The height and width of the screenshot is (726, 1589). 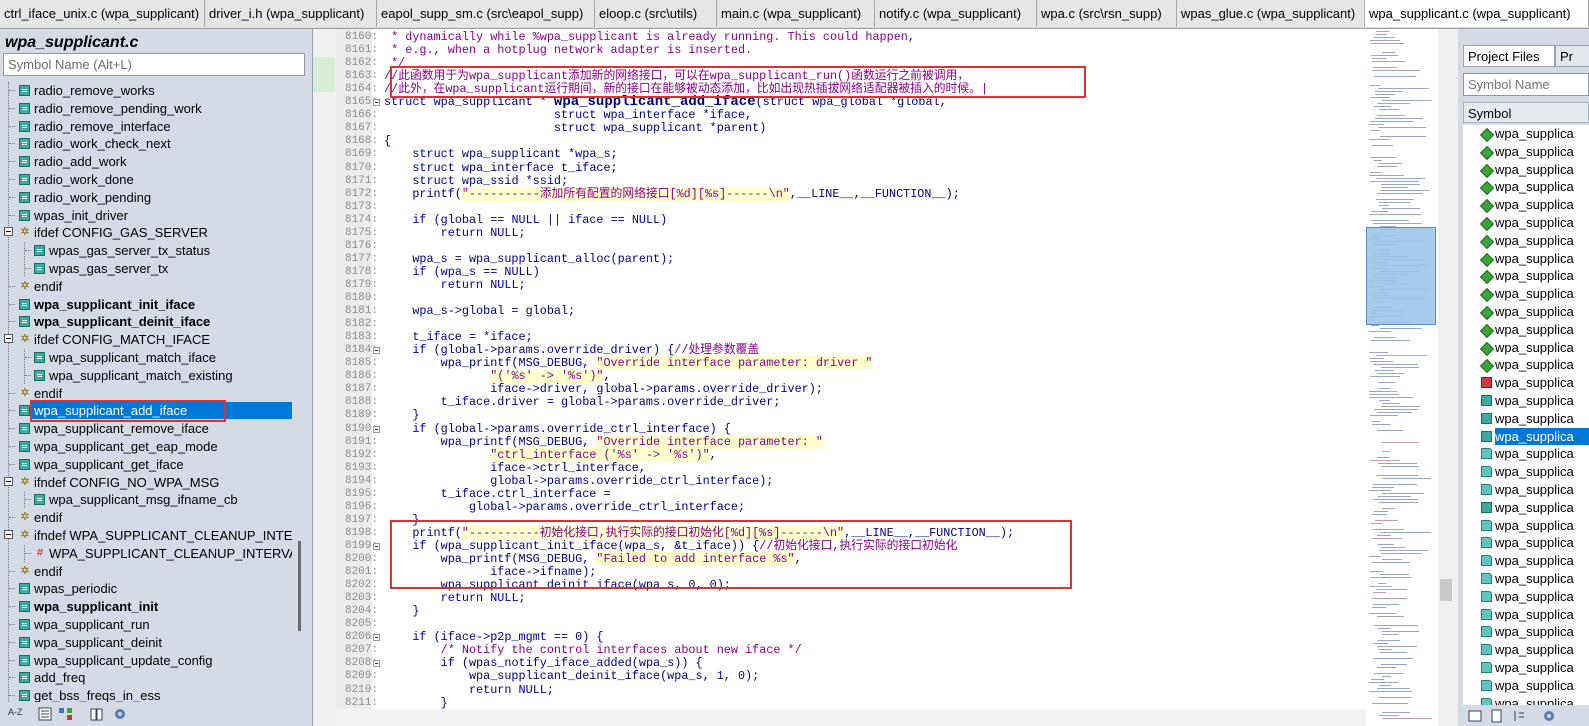 What do you see at coordinates (146, 268) in the screenshot?
I see `symbol-tree-item: wpas_gas_server_tx` at bounding box center [146, 268].